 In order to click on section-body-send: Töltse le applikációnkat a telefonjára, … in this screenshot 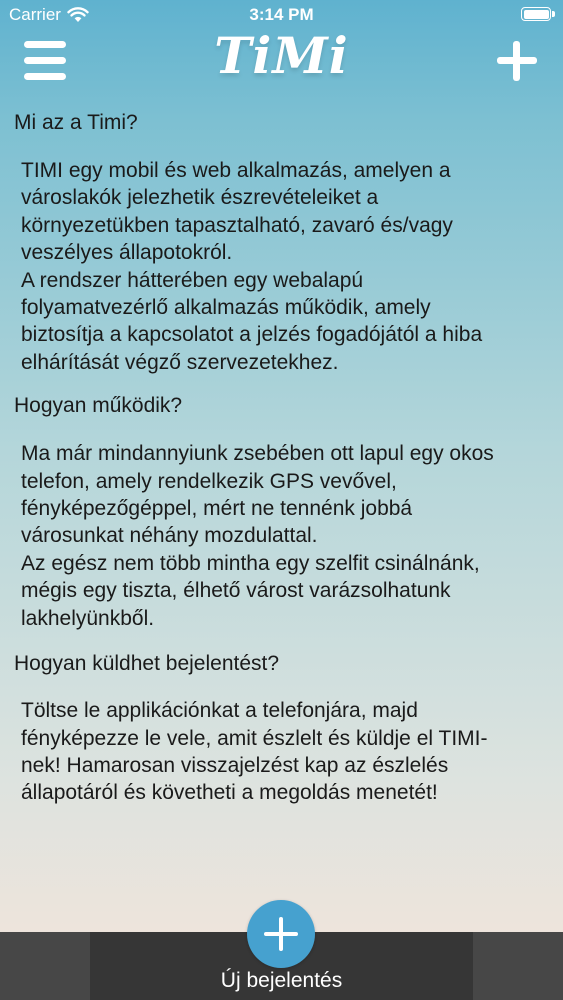, I will do `click(254, 752)`.